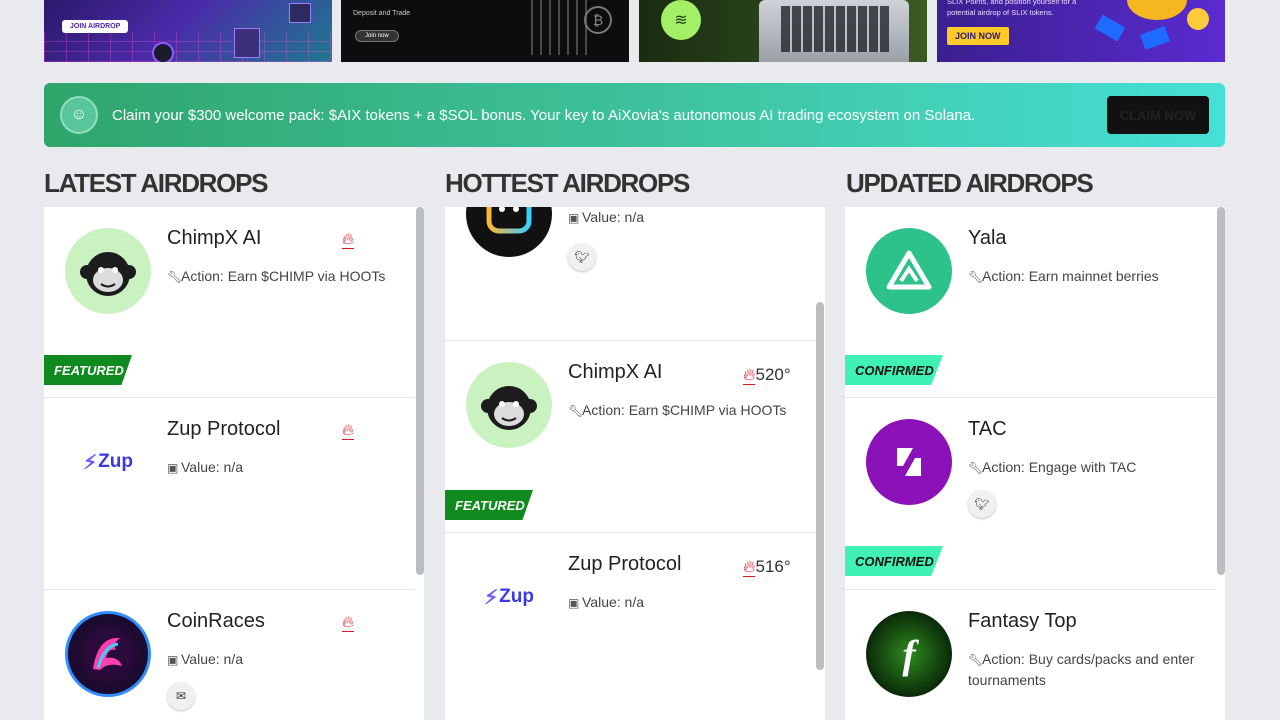 This screenshot has width=1280, height=720. Describe the element at coordinates (95, 26) in the screenshot. I see `join-airdrop-button: JOIN AIRDROP` at that location.